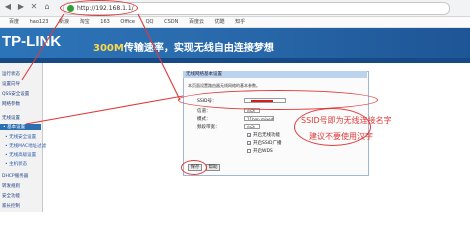  What do you see at coordinates (159, 57) in the screenshot?
I see `arrow-from-url` at bounding box center [159, 57].